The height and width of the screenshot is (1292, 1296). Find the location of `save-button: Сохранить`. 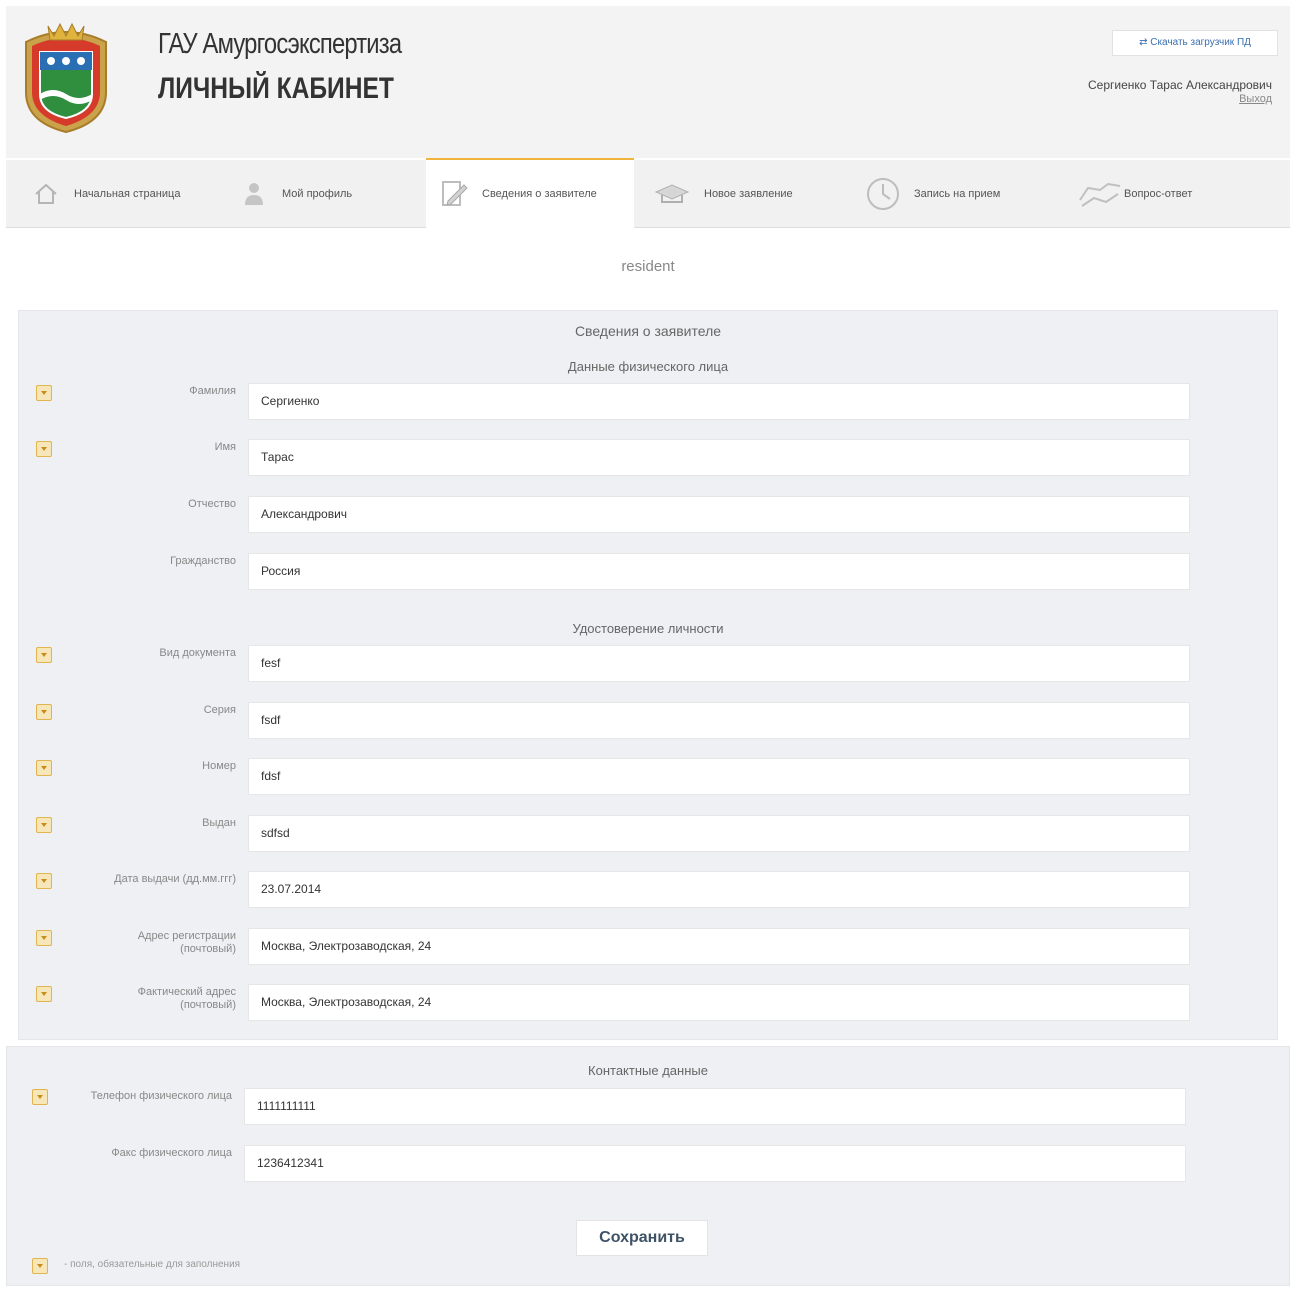

save-button: Сохранить is located at coordinates (642, 1238).